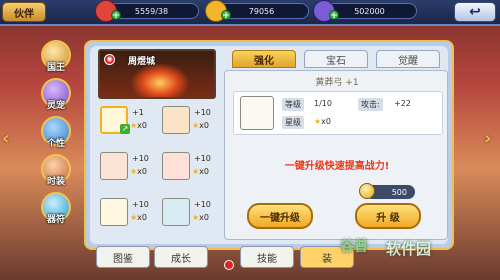 Image resolution: width=500 pixels, height=280 pixels. Describe the element at coordinates (409, 249) in the screenshot. I see `watermark-text: 软件园` at that location.